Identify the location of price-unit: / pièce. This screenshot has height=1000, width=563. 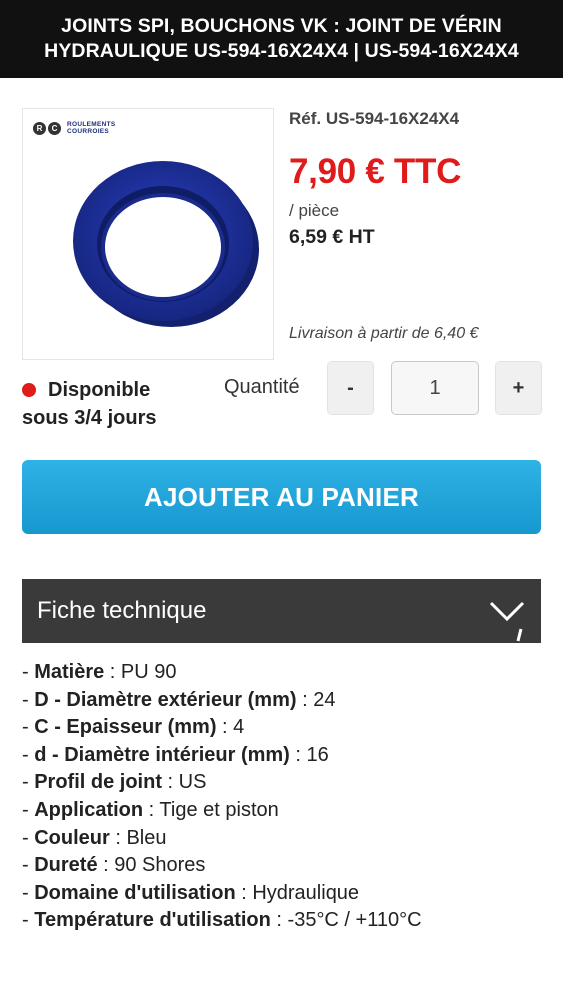
(314, 210).